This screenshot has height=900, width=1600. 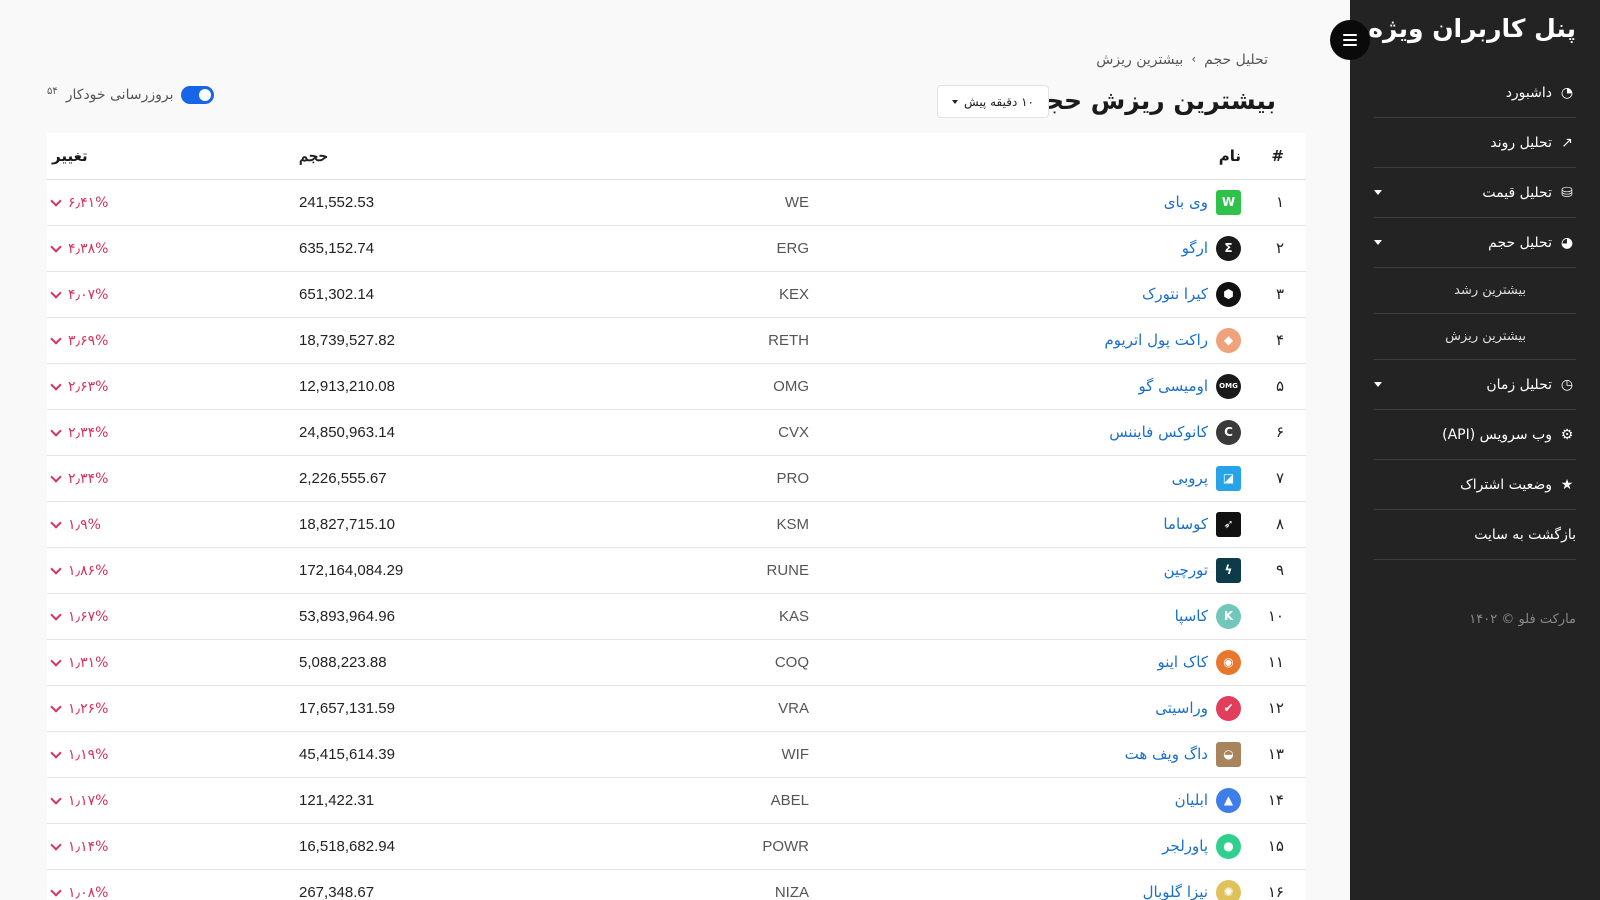 What do you see at coordinates (1190, 478) in the screenshot?
I see `coin-name-link: پروبی` at bounding box center [1190, 478].